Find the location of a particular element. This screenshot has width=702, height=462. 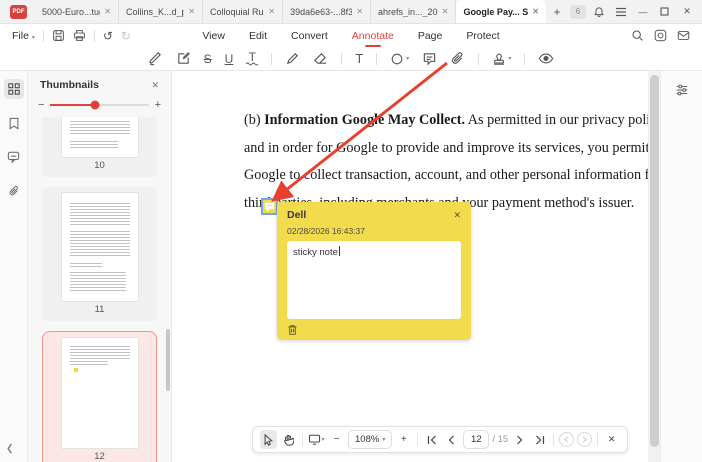

new-tab-button: + is located at coordinates (557, 11).